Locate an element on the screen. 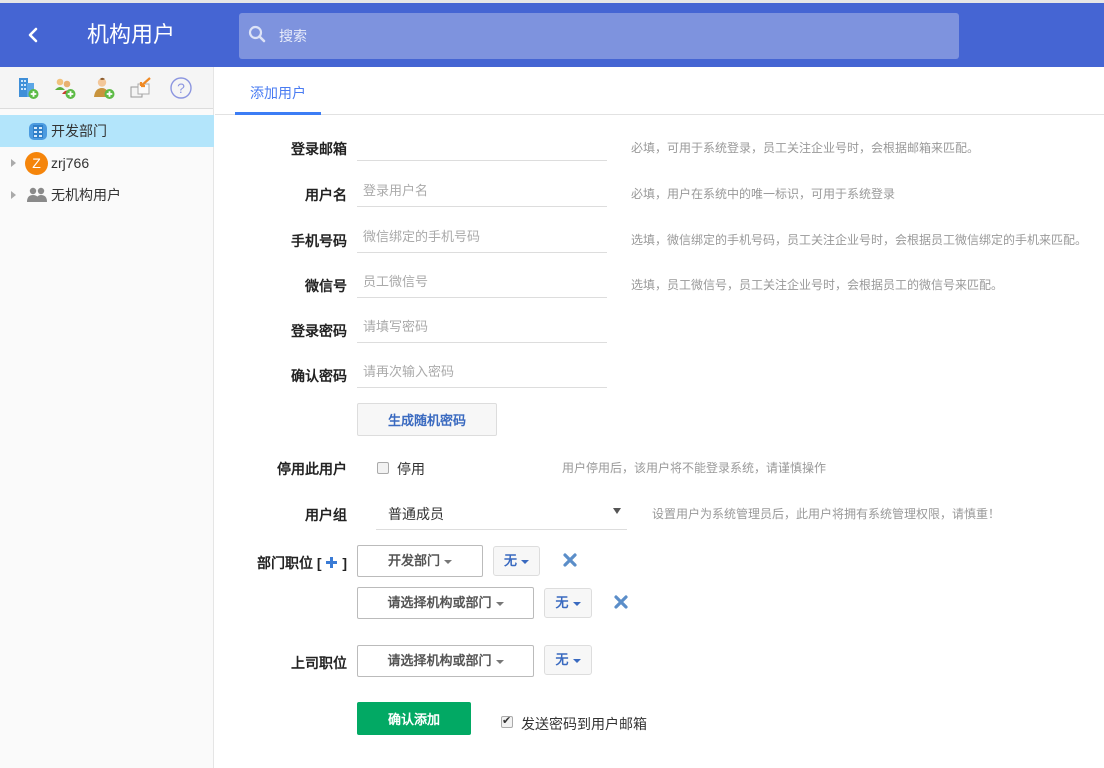 The image size is (1104, 768). send-password-email-checkbox is located at coordinates (507, 721).